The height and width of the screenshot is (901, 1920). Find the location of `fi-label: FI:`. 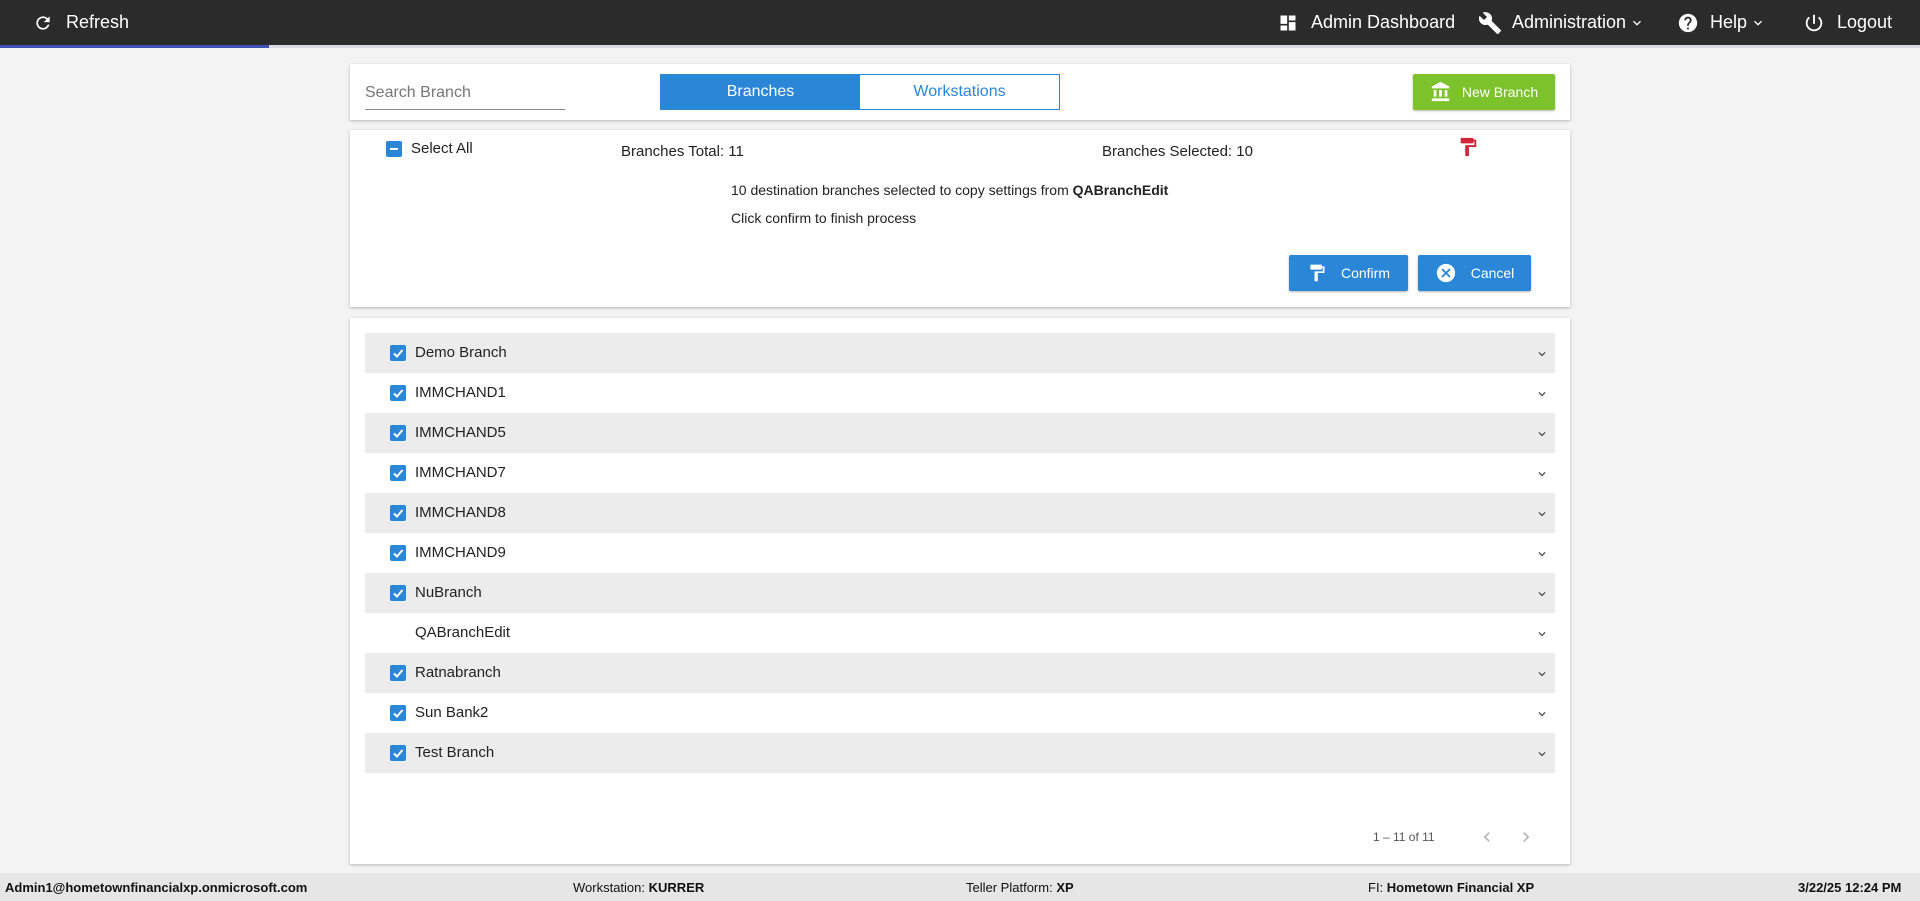

fi-label: FI: is located at coordinates (1376, 887).